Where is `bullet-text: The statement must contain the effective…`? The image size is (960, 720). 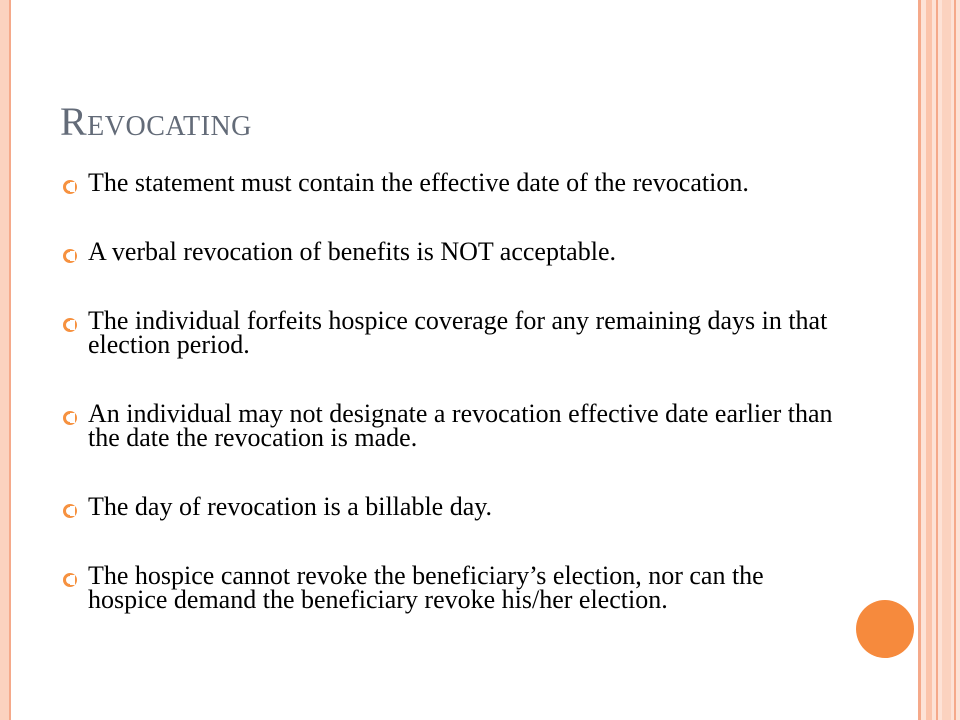
bullet-text: The statement must contain the effective… is located at coordinates (418, 182).